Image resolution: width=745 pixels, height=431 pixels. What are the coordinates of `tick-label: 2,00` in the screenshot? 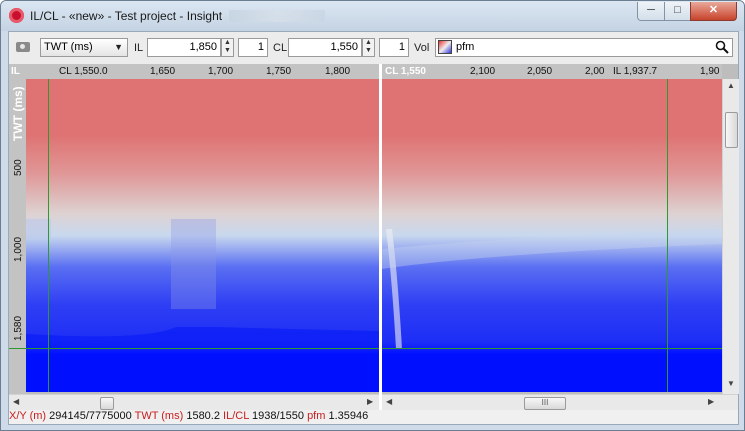 It's located at (595, 71).